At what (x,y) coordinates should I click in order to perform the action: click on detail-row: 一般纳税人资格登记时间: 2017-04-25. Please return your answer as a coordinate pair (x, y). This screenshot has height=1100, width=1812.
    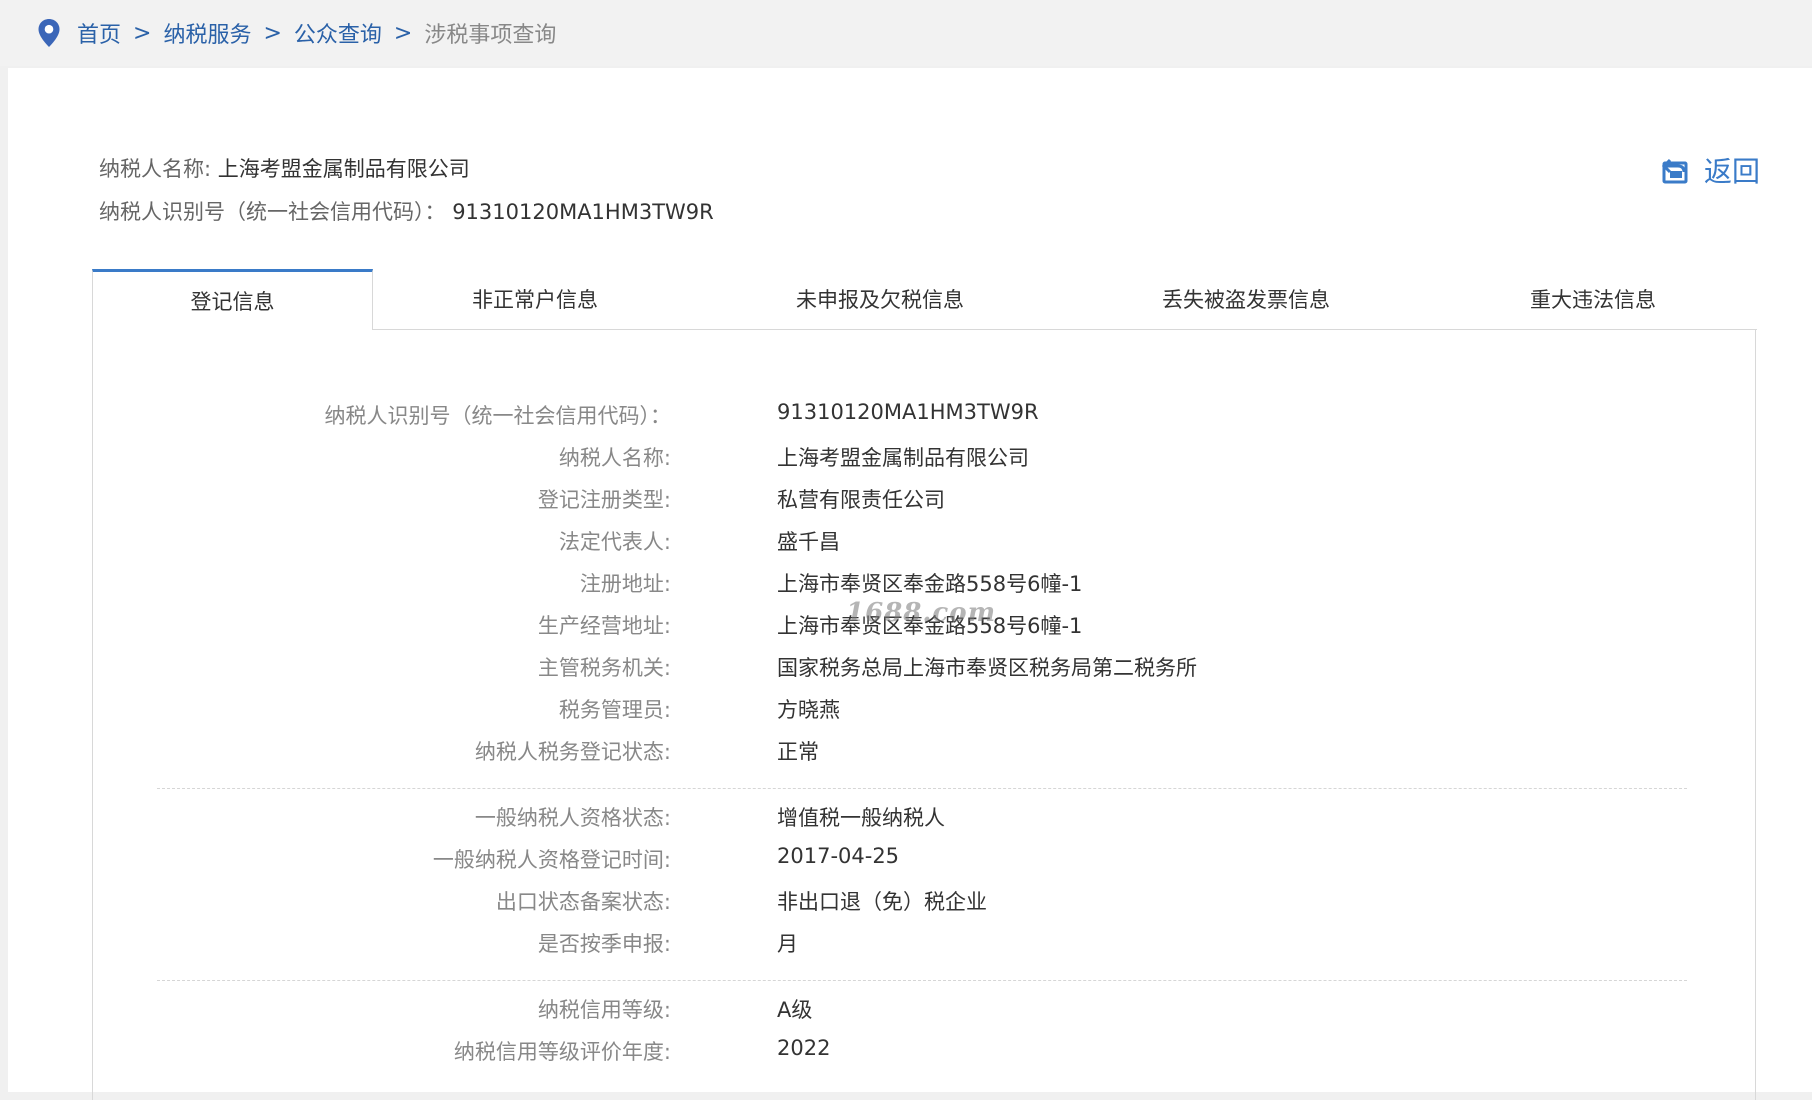
    Looking at the image, I should click on (925, 862).